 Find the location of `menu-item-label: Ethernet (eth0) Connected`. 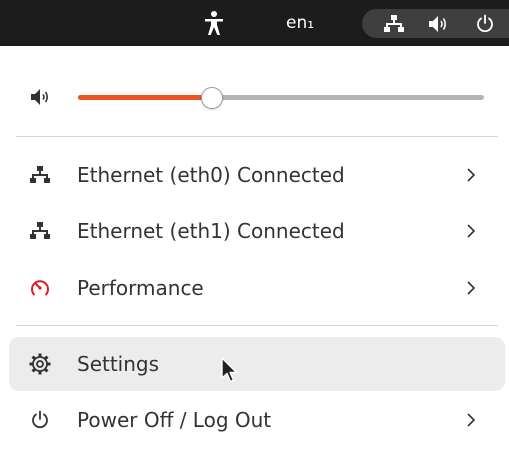

menu-item-label: Ethernet (eth0) Connected is located at coordinates (211, 175).